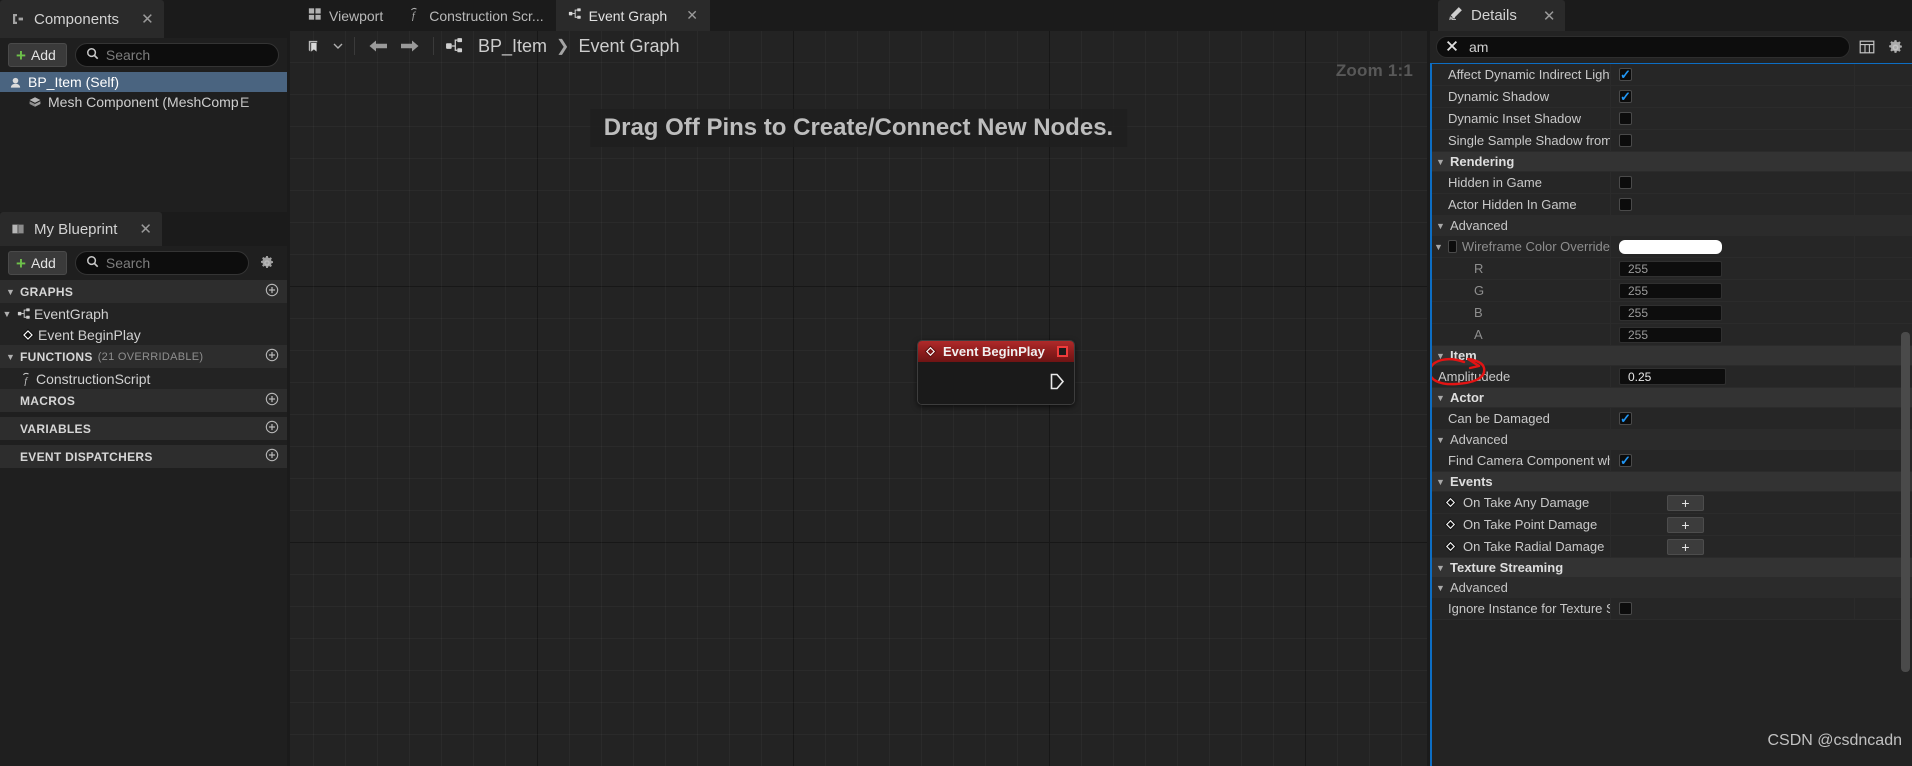 The image size is (1912, 766). What do you see at coordinates (1671, 482) in the screenshot?
I see `category-header-events: ▼ Events` at bounding box center [1671, 482].